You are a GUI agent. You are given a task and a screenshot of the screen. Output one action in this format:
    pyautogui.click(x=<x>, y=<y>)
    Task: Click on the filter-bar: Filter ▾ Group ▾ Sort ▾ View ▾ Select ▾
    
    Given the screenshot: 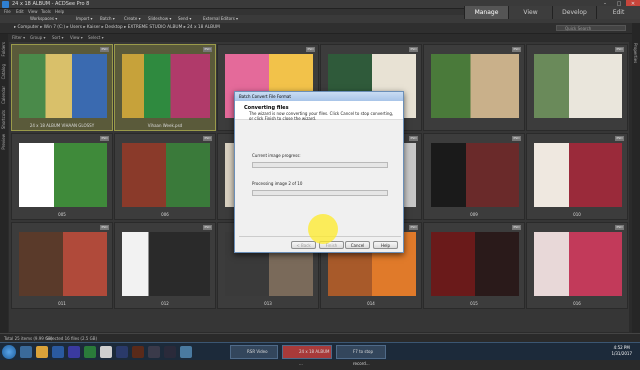 What is the action you would take?
    pyautogui.click(x=320, y=37)
    